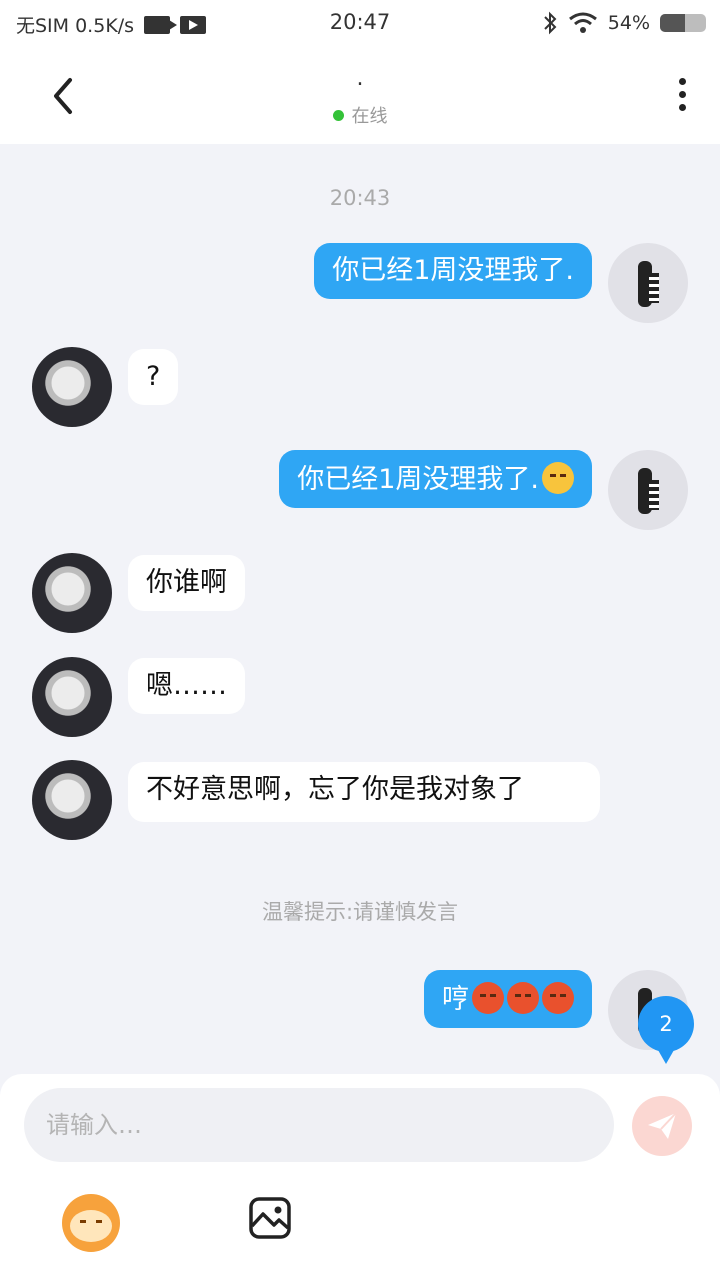 The width and height of the screenshot is (720, 1280). What do you see at coordinates (91, 1226) in the screenshot?
I see `monkey-face-icon` at bounding box center [91, 1226].